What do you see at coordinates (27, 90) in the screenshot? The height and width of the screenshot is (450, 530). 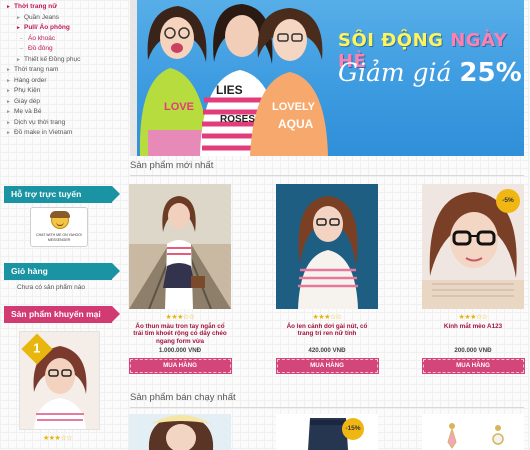 I see `category-label: Phụ Kiện` at bounding box center [27, 90].